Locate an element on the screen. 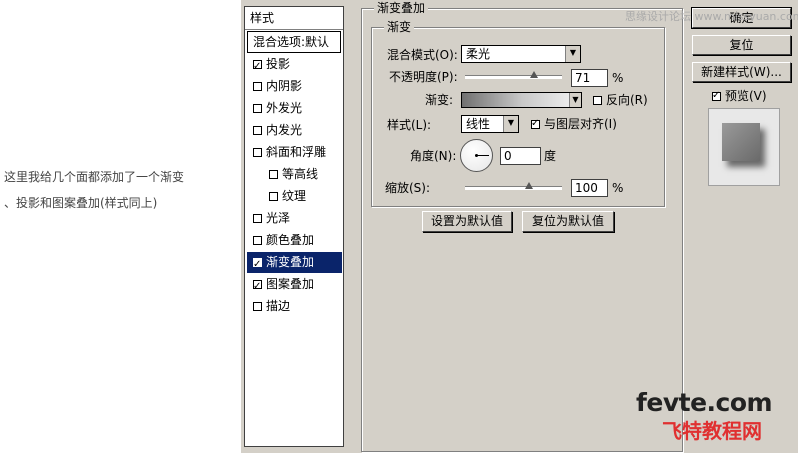 The height and width of the screenshot is (453, 798). style-item-pattern-overlay: 图案叠加 is located at coordinates (294, 285).